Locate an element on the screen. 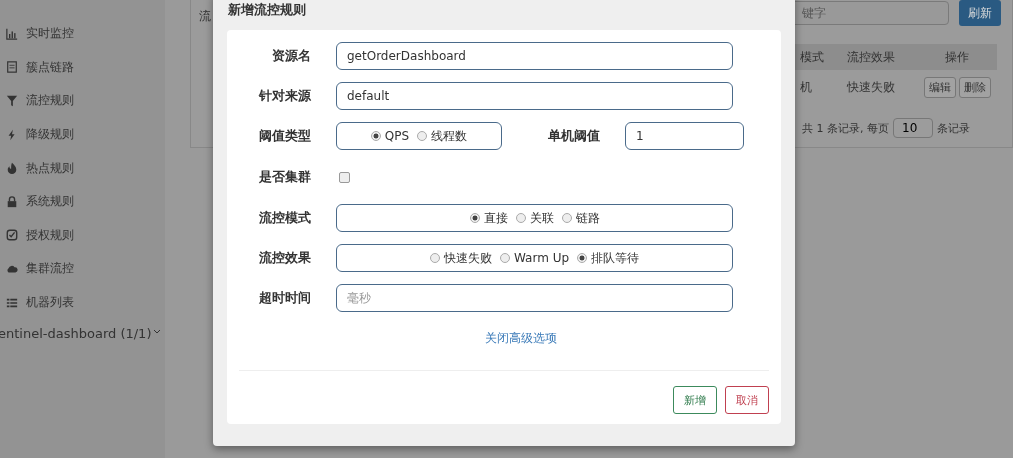 Image resolution: width=1013 pixels, height=458 pixels. chart-icon is located at coordinates (12, 33).